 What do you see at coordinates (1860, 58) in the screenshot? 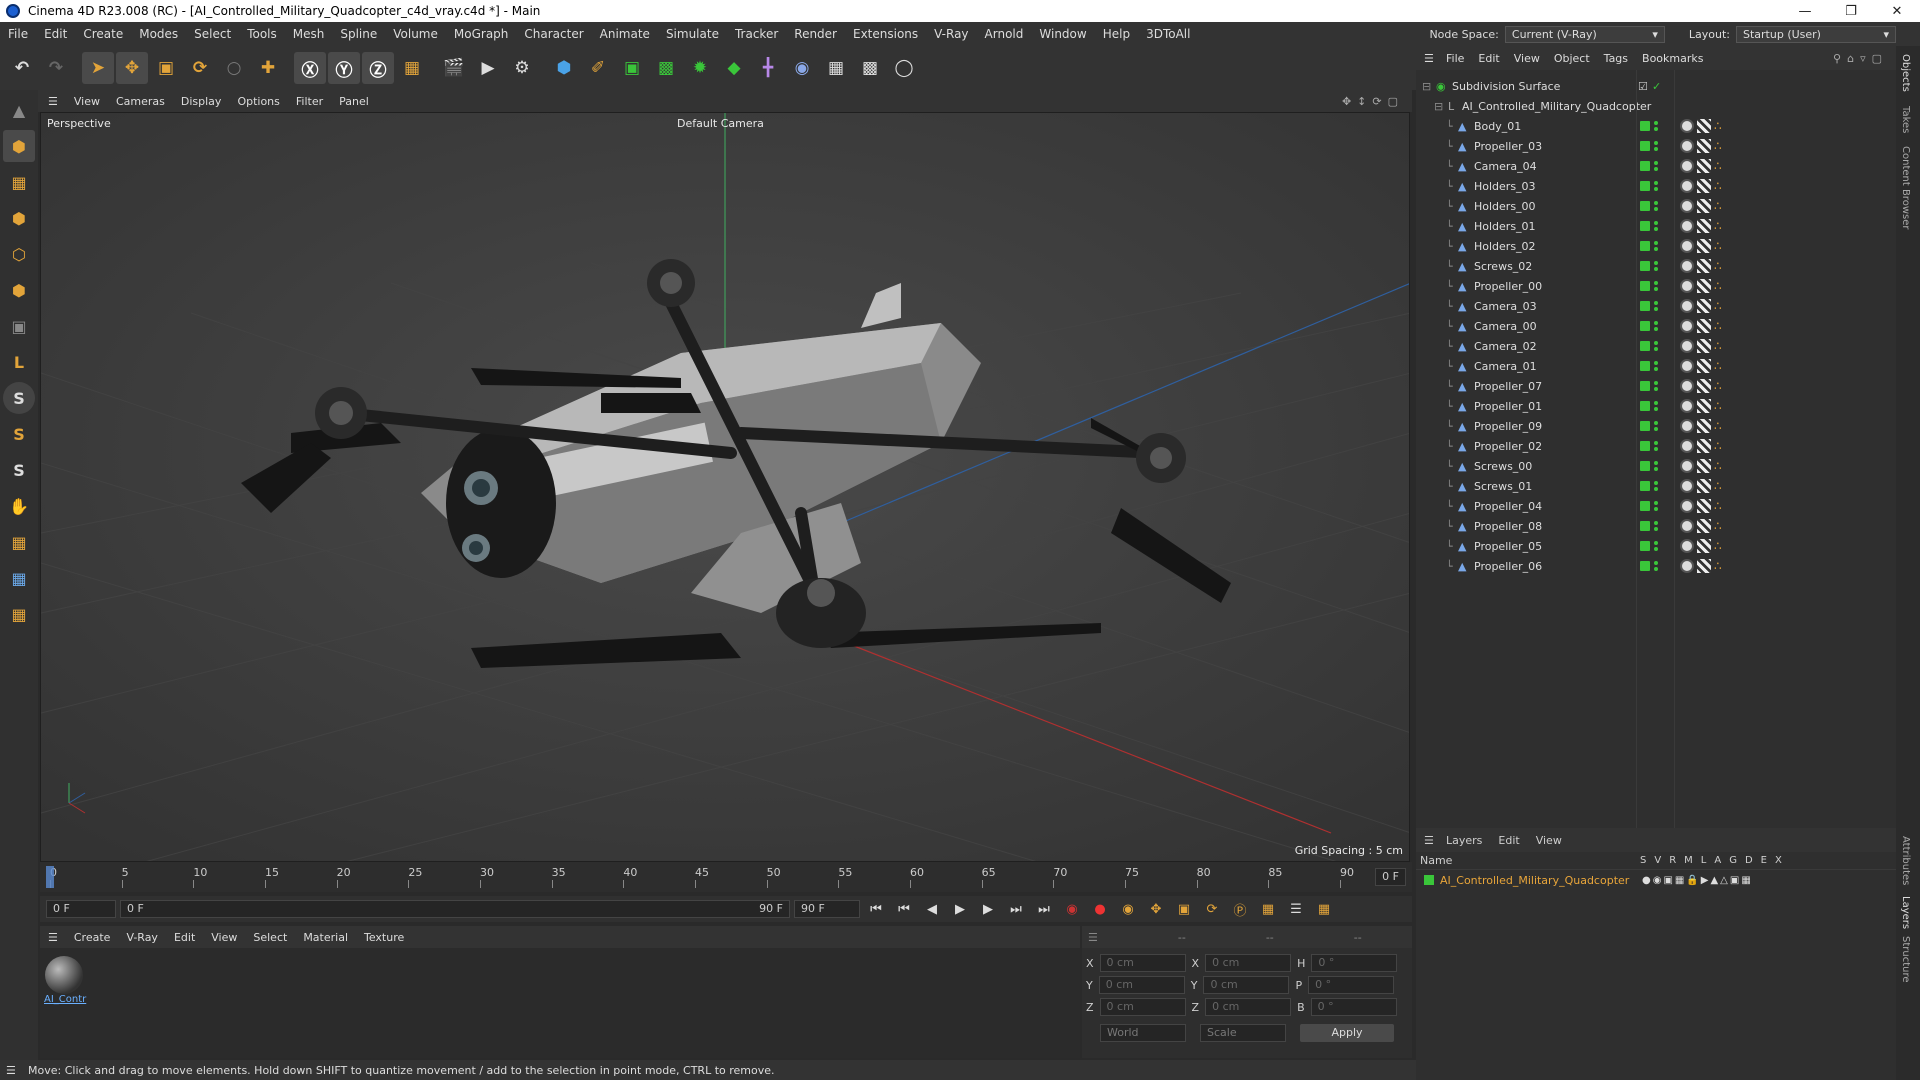
I see `objects-toolbar-icons: ⚲⌂▿▢` at bounding box center [1860, 58].